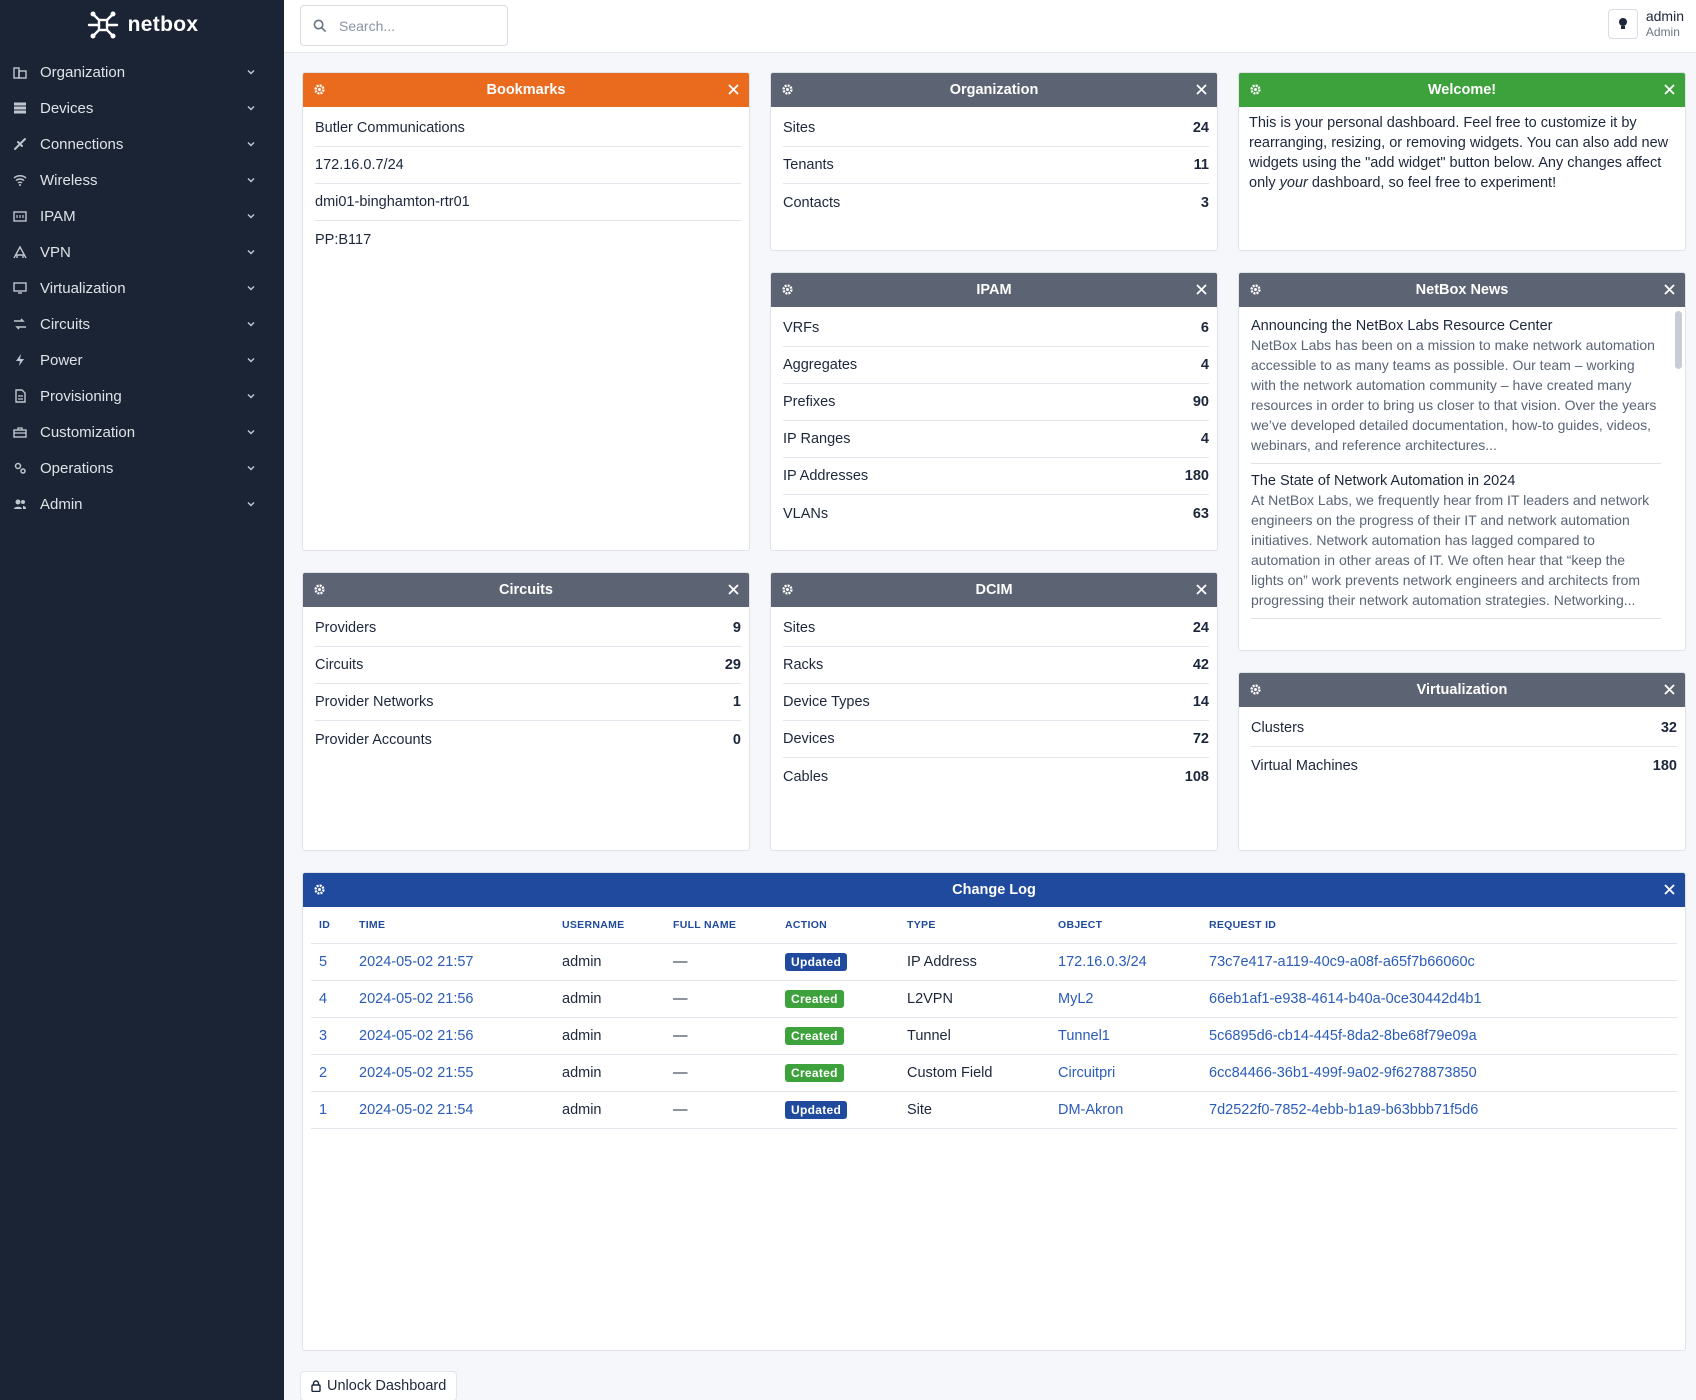 Image resolution: width=1696 pixels, height=1400 pixels. What do you see at coordinates (974, 925) in the screenshot?
I see `column-header: TYPE` at bounding box center [974, 925].